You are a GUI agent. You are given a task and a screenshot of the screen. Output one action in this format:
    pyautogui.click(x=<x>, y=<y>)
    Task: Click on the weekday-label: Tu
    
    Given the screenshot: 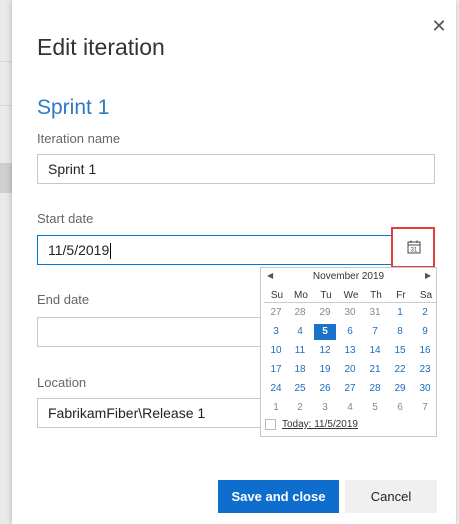 What is the action you would take?
    pyautogui.click(x=326, y=295)
    